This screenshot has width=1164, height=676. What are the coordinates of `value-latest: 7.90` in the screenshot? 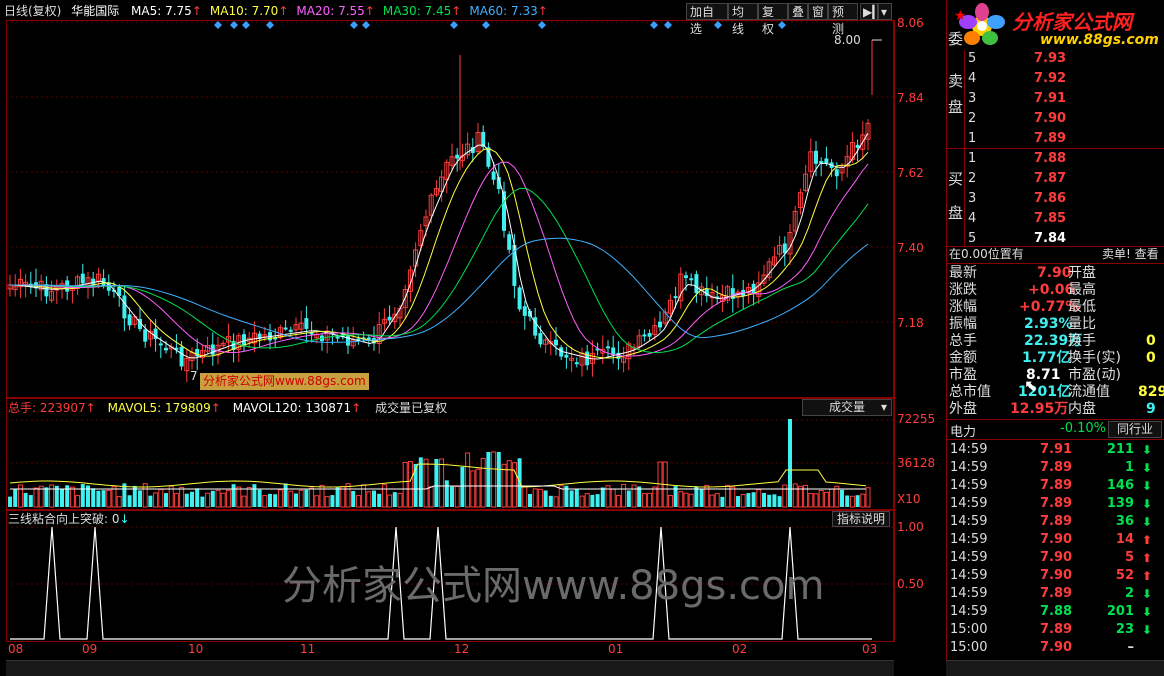 It's located at (1054, 273).